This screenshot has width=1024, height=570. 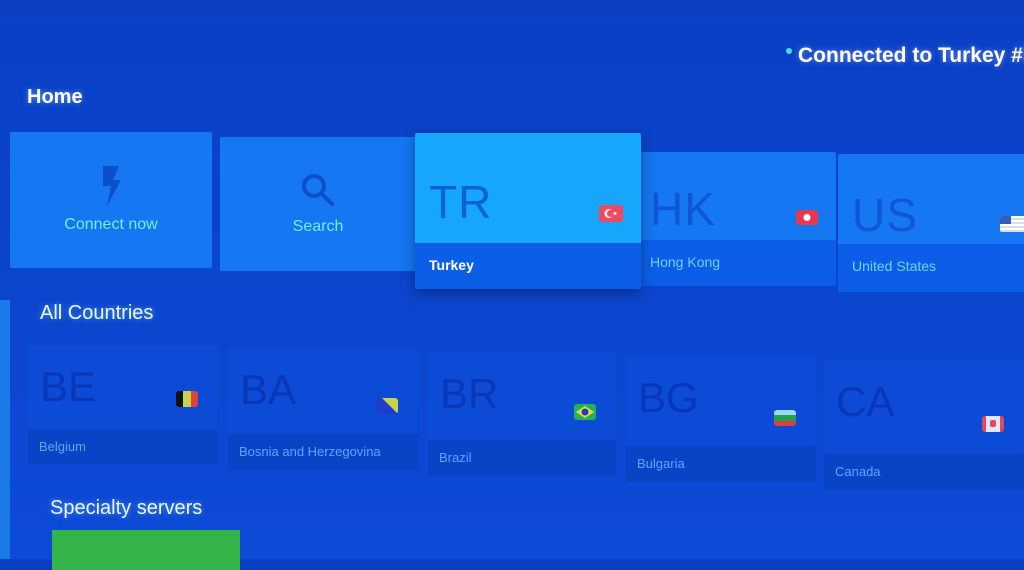 I want to click on bulgaria-flag-icon, so click(x=785, y=418).